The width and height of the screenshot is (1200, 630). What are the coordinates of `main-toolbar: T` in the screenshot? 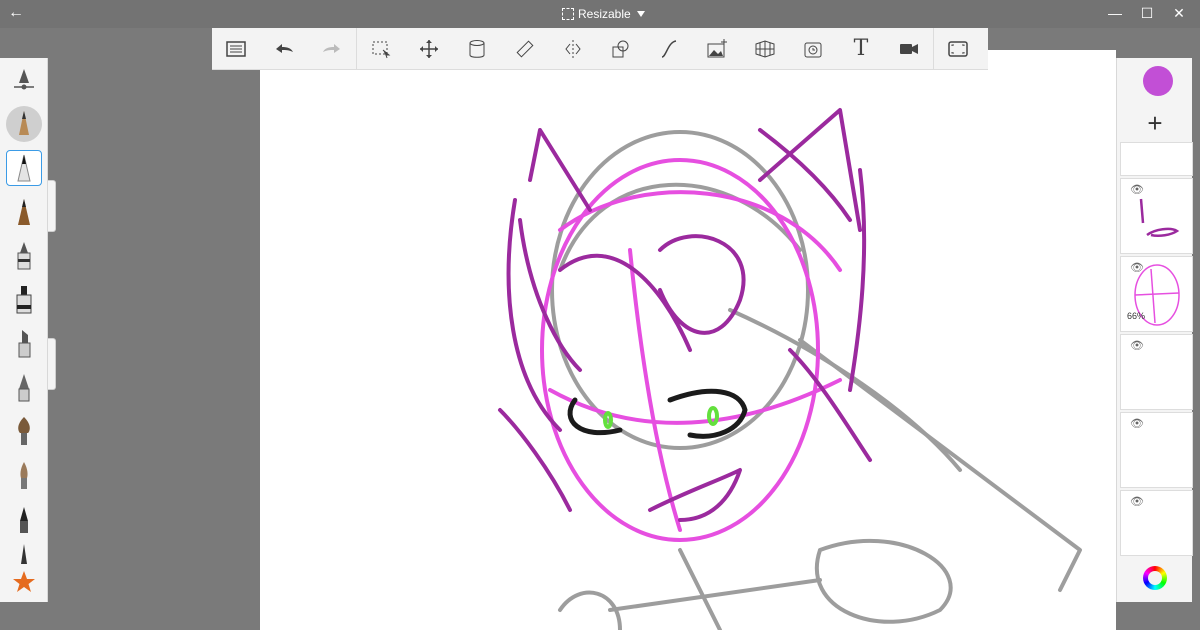 It's located at (600, 48).